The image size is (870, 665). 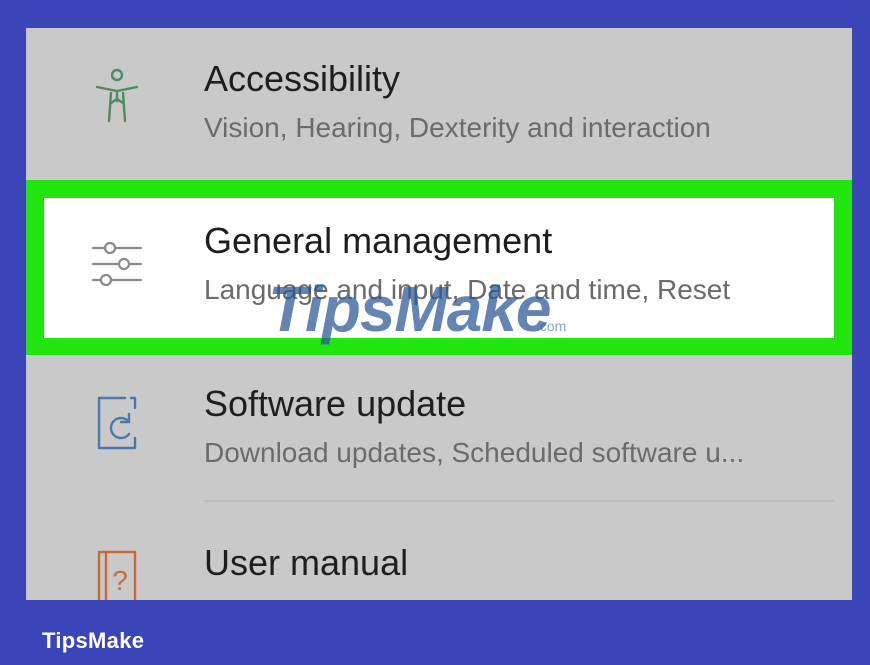 I want to click on user-manual-icon: ?, so click(x=117, y=574).